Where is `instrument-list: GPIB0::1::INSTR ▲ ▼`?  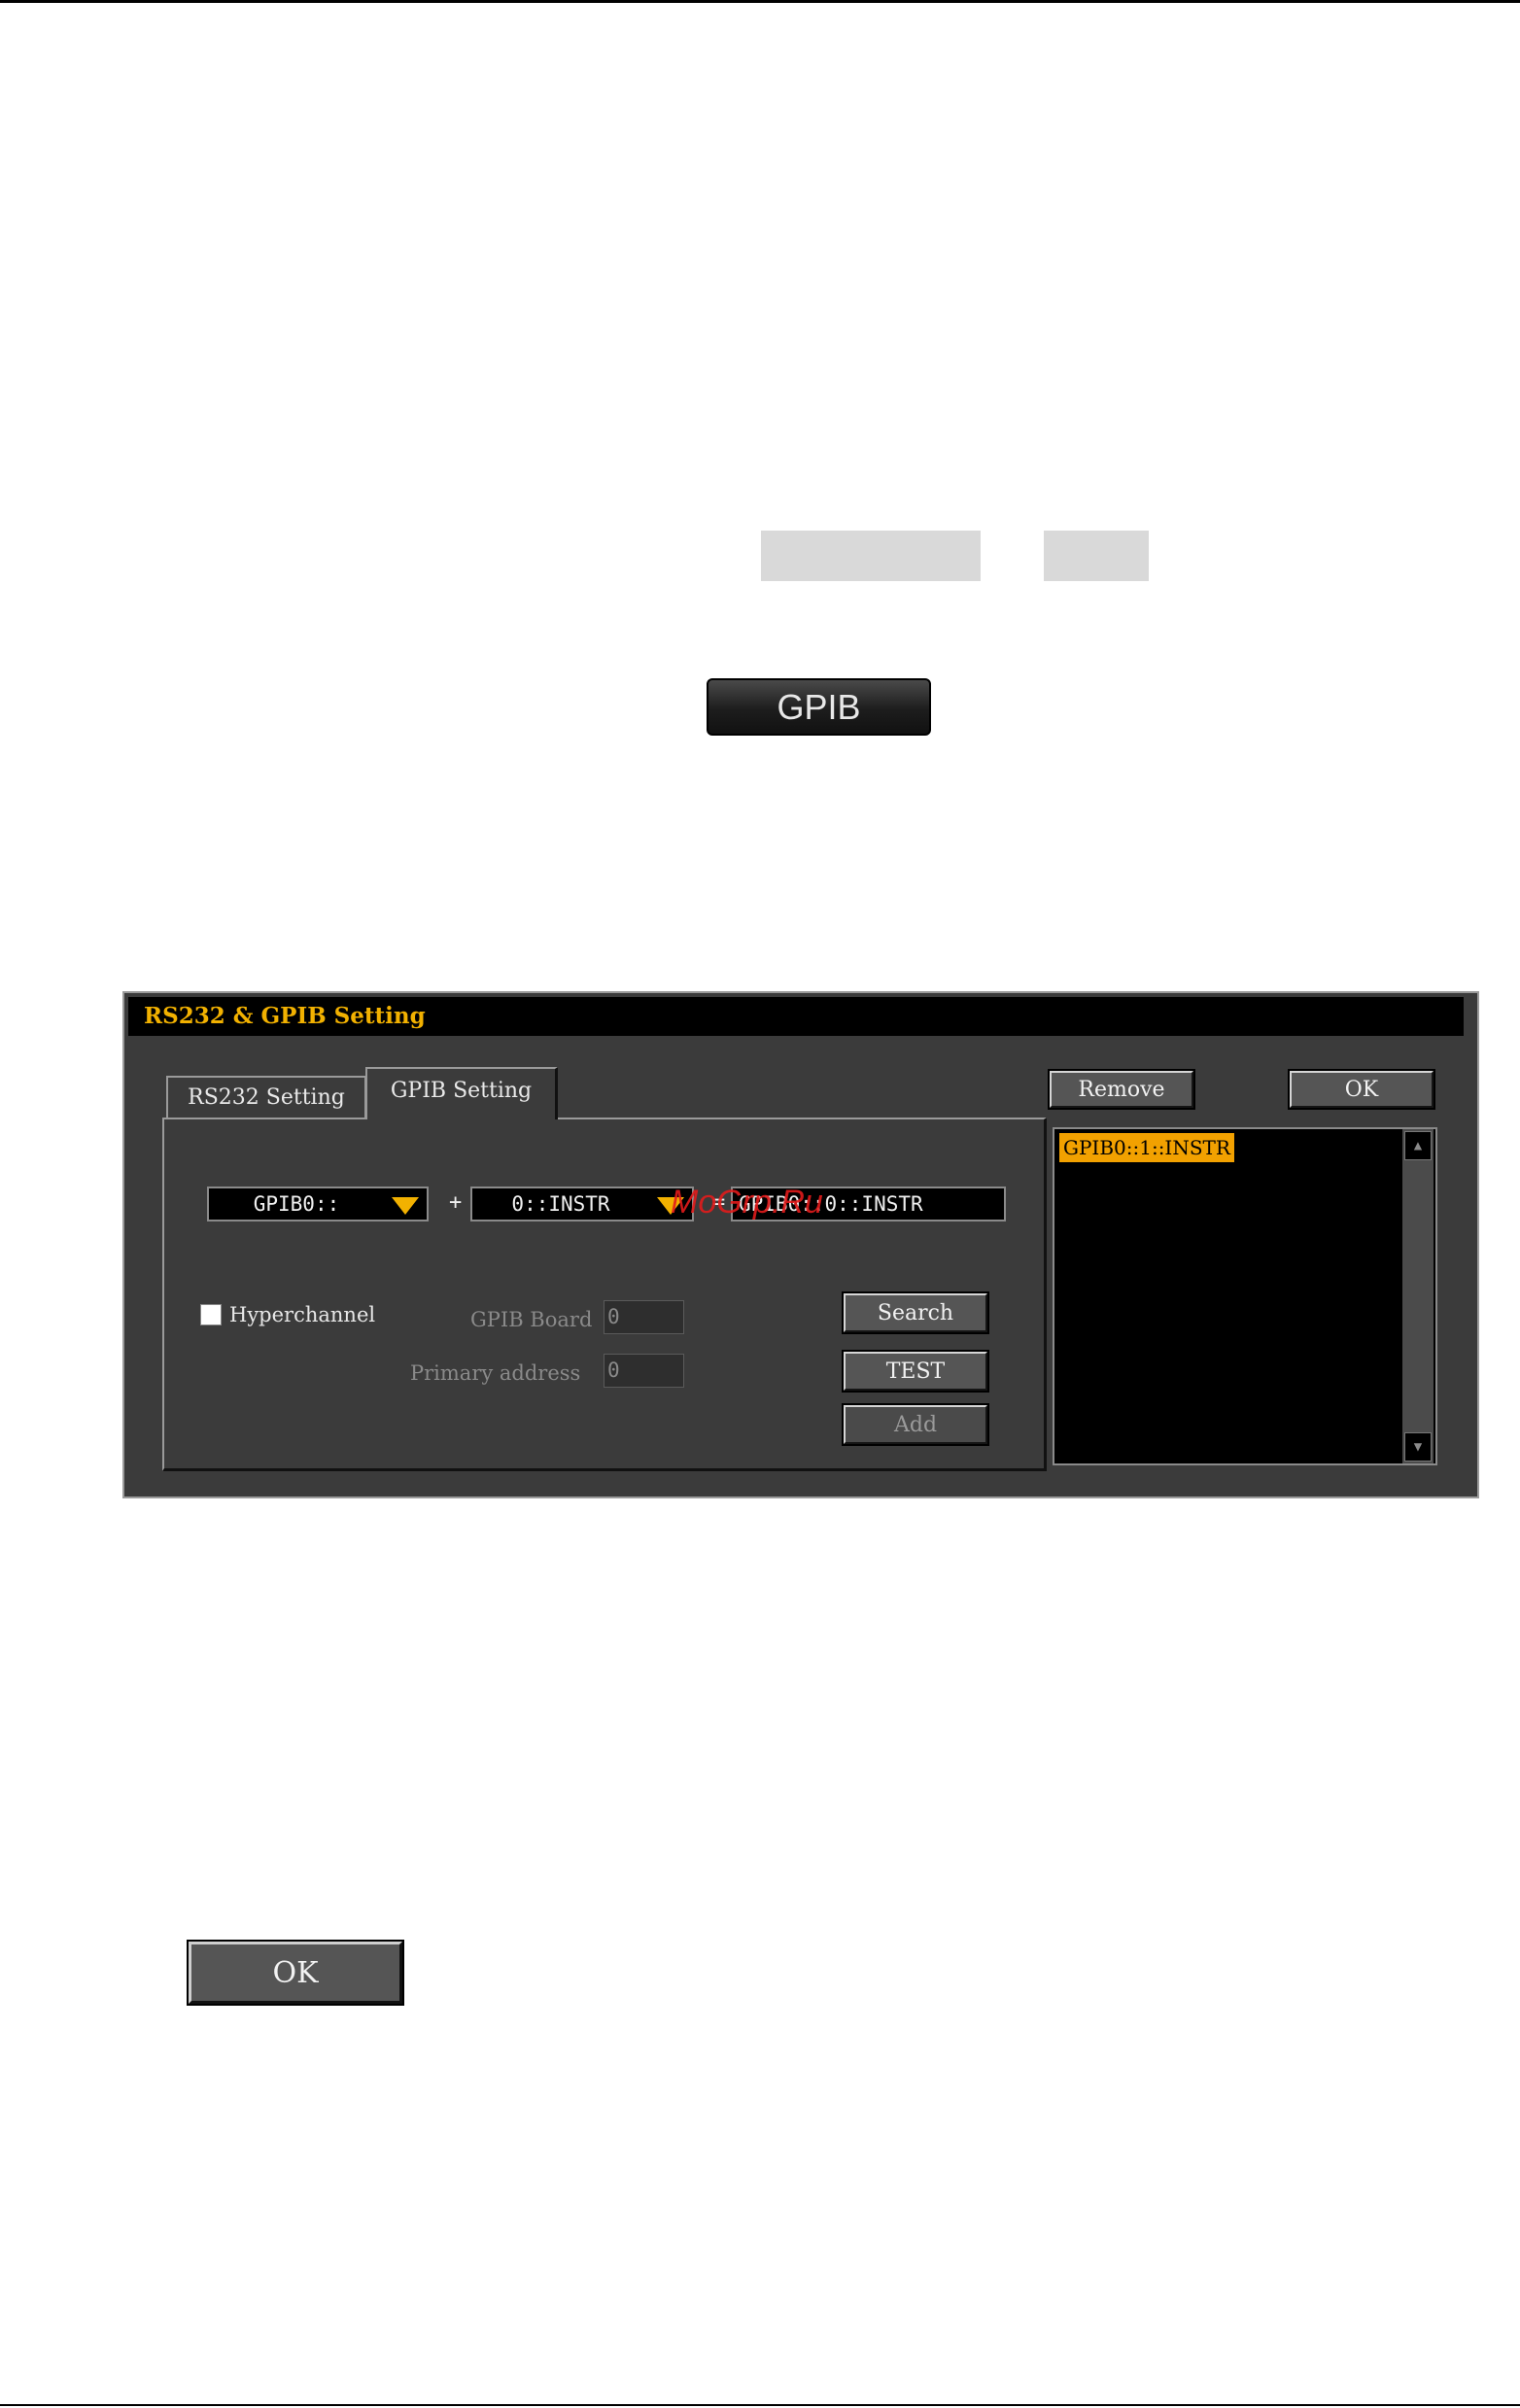
instrument-list: GPIB0::1::INSTR ▲ ▼ is located at coordinates (1245, 1296).